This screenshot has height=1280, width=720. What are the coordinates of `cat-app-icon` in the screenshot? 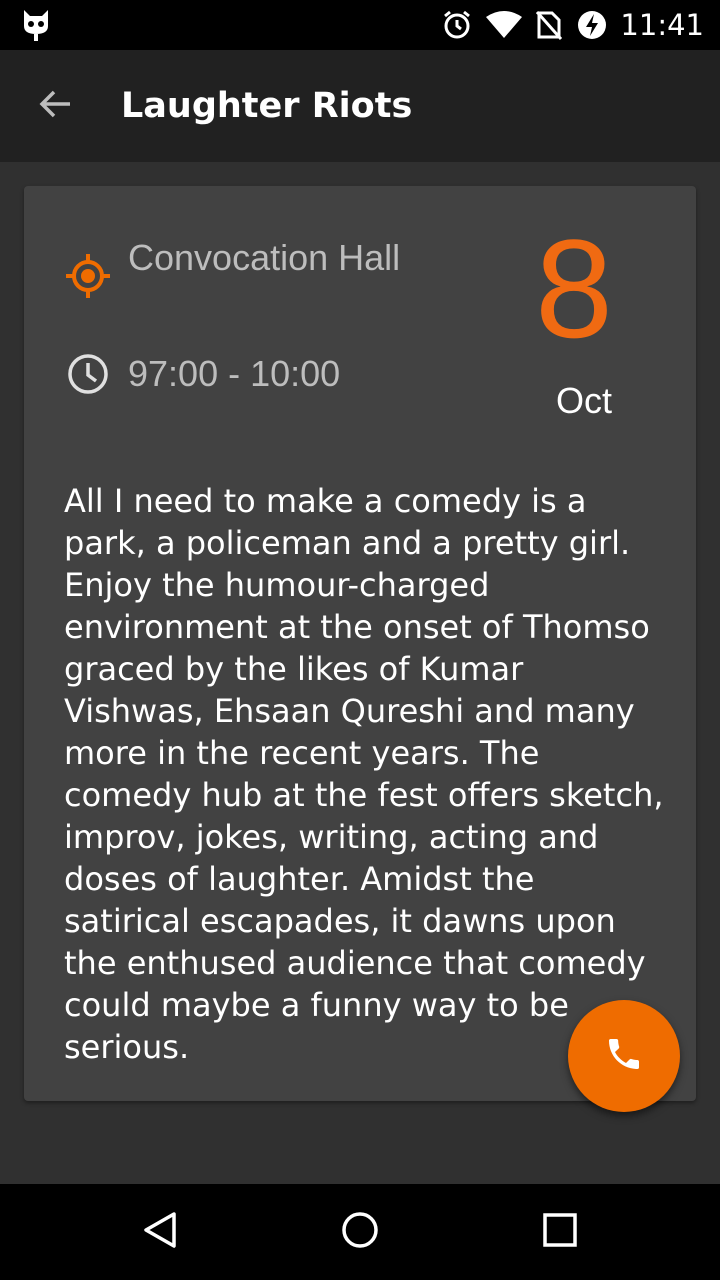 It's located at (36, 25).